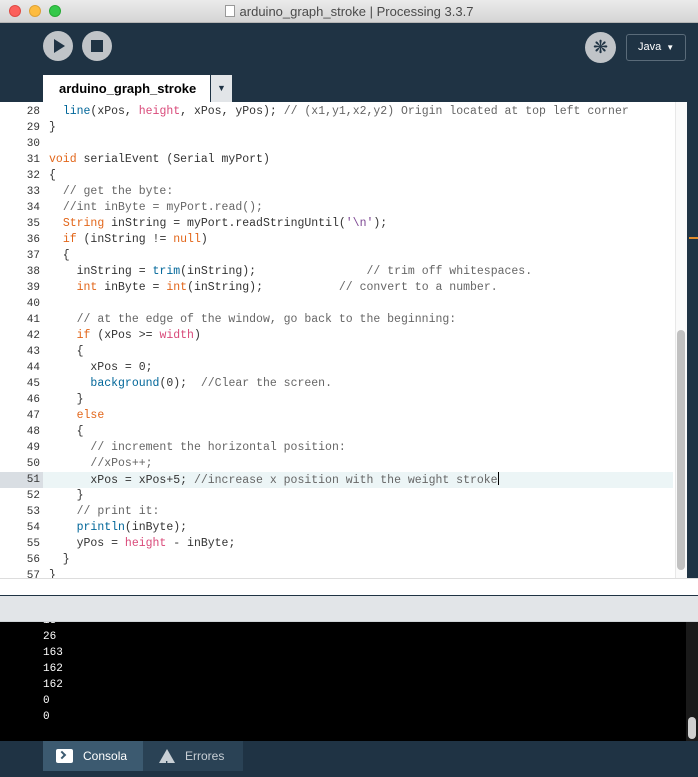 This screenshot has height=777, width=698. I want to click on line-number: 51, so click(33, 480).